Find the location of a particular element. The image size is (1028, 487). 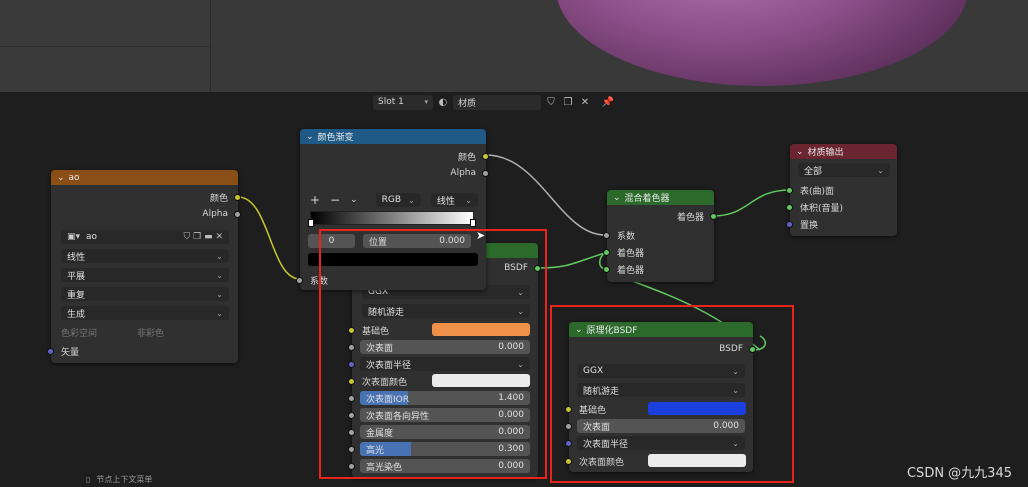

input-volume: 体积(音量) is located at coordinates (843, 207).